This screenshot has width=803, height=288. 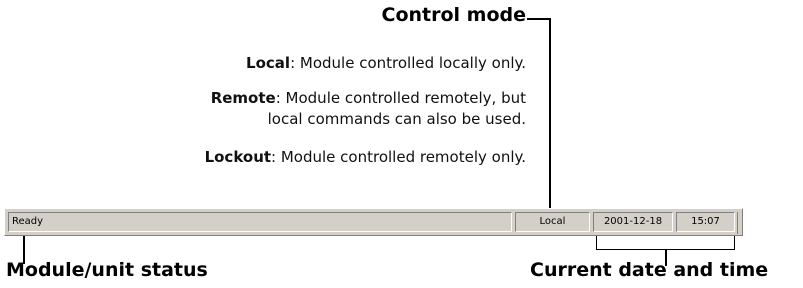 What do you see at coordinates (705, 222) in the screenshot?
I see `time-panel: 15:07` at bounding box center [705, 222].